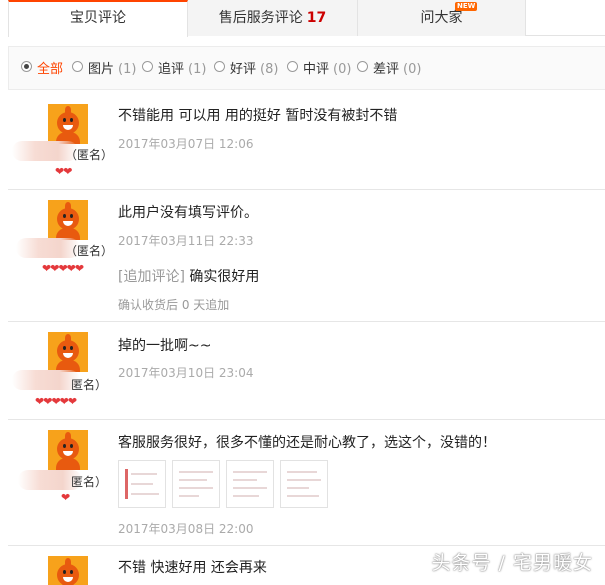  What do you see at coordinates (258, 116) in the screenshot?
I see `review-content: 不错能用 可以用 用的挺好 暂时没有被封不错` at bounding box center [258, 116].